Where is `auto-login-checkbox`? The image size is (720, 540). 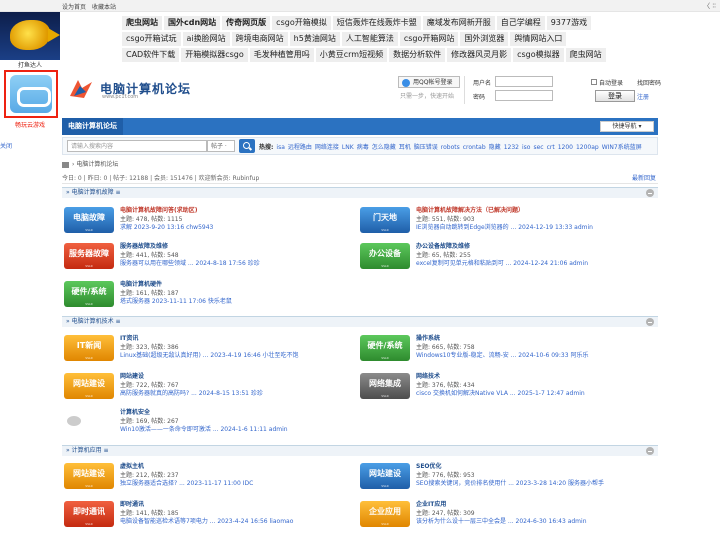 auto-login-checkbox is located at coordinates (594, 82).